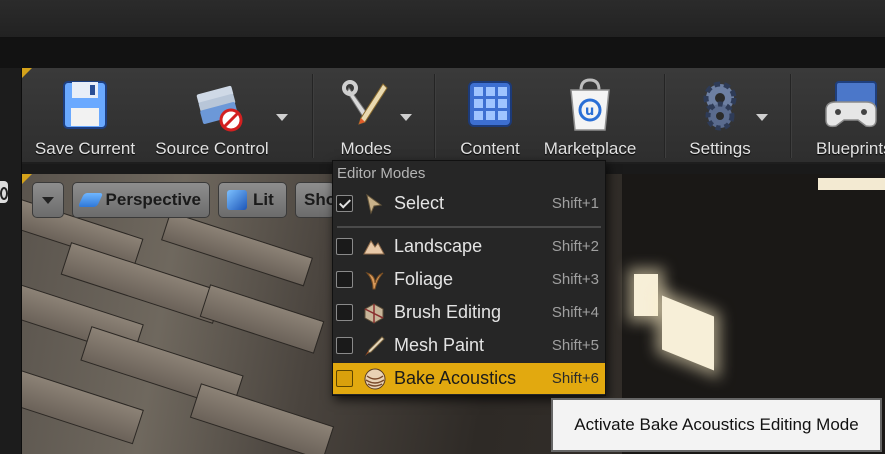 Image resolution: width=885 pixels, height=454 pixels. Describe the element at coordinates (439, 345) in the screenshot. I see `menu-item-label: Mesh Paint` at that location.